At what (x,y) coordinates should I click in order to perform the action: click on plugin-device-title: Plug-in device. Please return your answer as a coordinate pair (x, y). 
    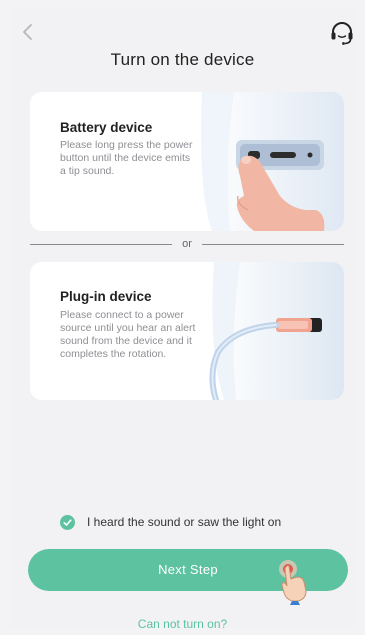
    Looking at the image, I should click on (106, 296).